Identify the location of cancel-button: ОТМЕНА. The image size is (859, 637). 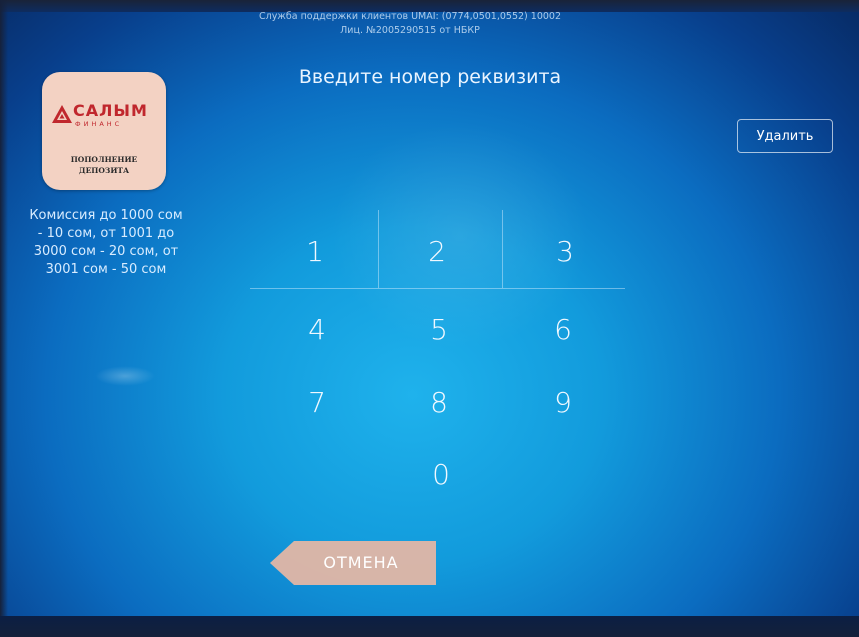
(353, 563).